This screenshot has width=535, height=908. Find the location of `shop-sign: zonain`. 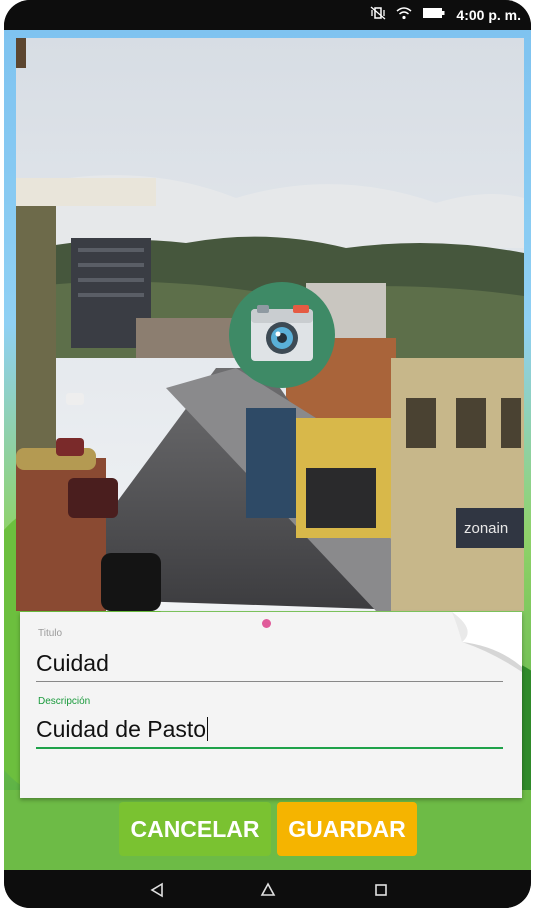

shop-sign: zonain is located at coordinates (486, 528).